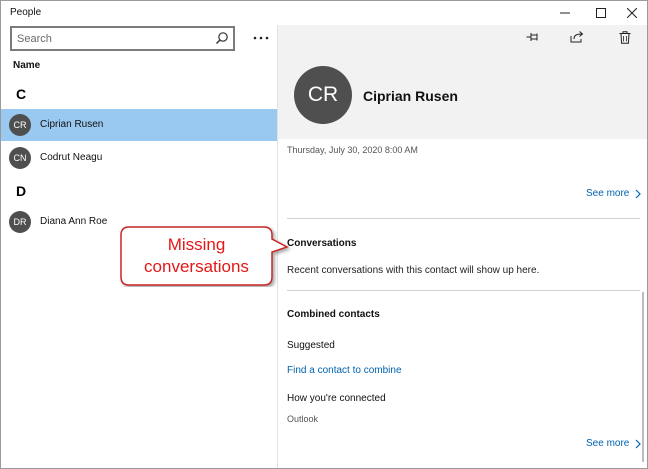 This screenshot has width=648, height=469. Describe the element at coordinates (196, 244) in the screenshot. I see `callout-line-1: Missing` at that location.